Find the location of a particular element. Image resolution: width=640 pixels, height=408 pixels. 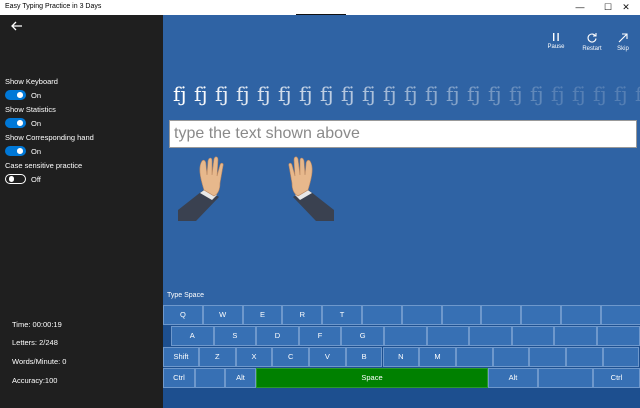

key-r: R is located at coordinates (302, 315).